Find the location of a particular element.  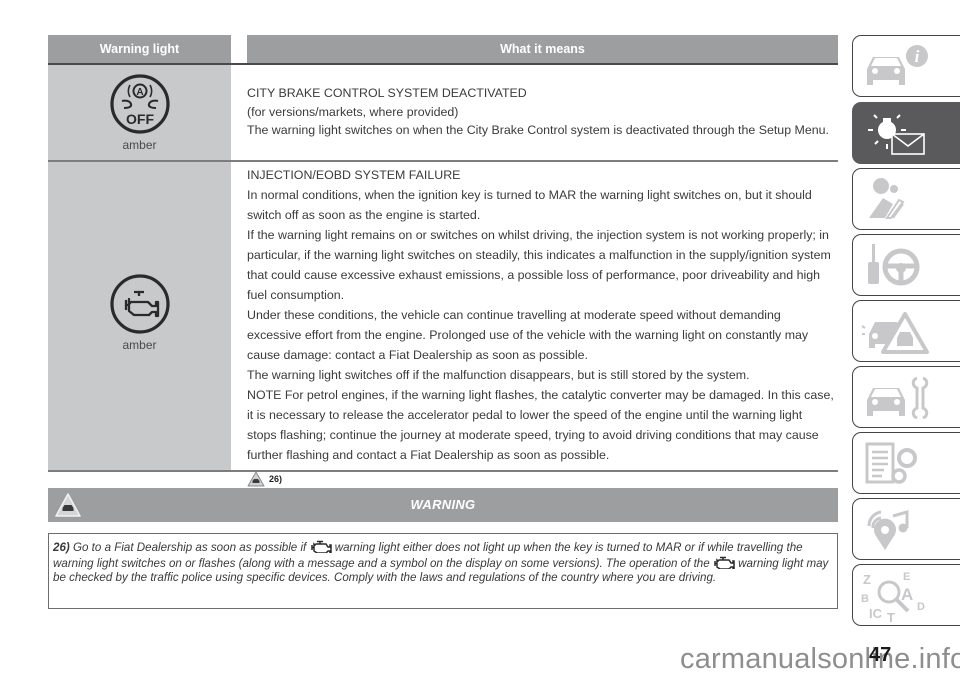

svg-text: B is located at coordinates (865, 599).